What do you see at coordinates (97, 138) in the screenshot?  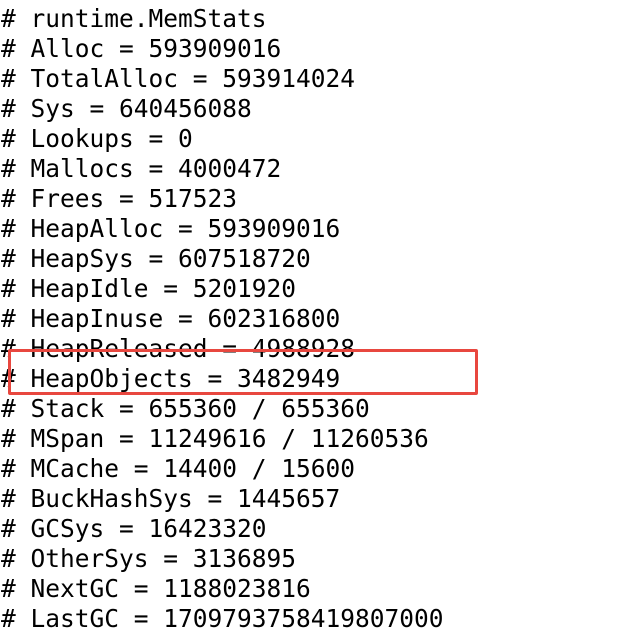 I see `memstat-lookups: # Lookups = 0` at bounding box center [97, 138].